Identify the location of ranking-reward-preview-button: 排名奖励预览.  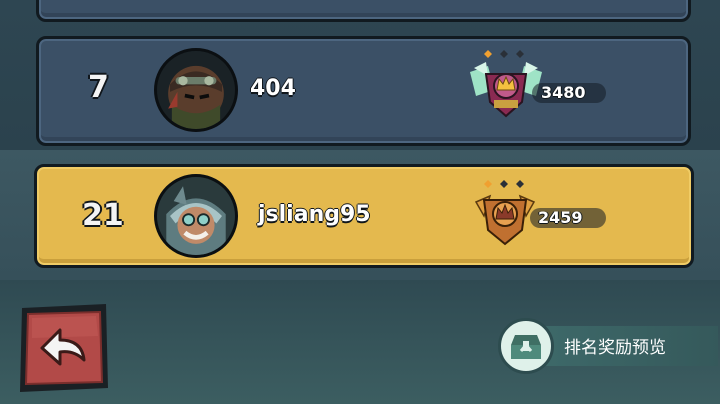
(609, 346).